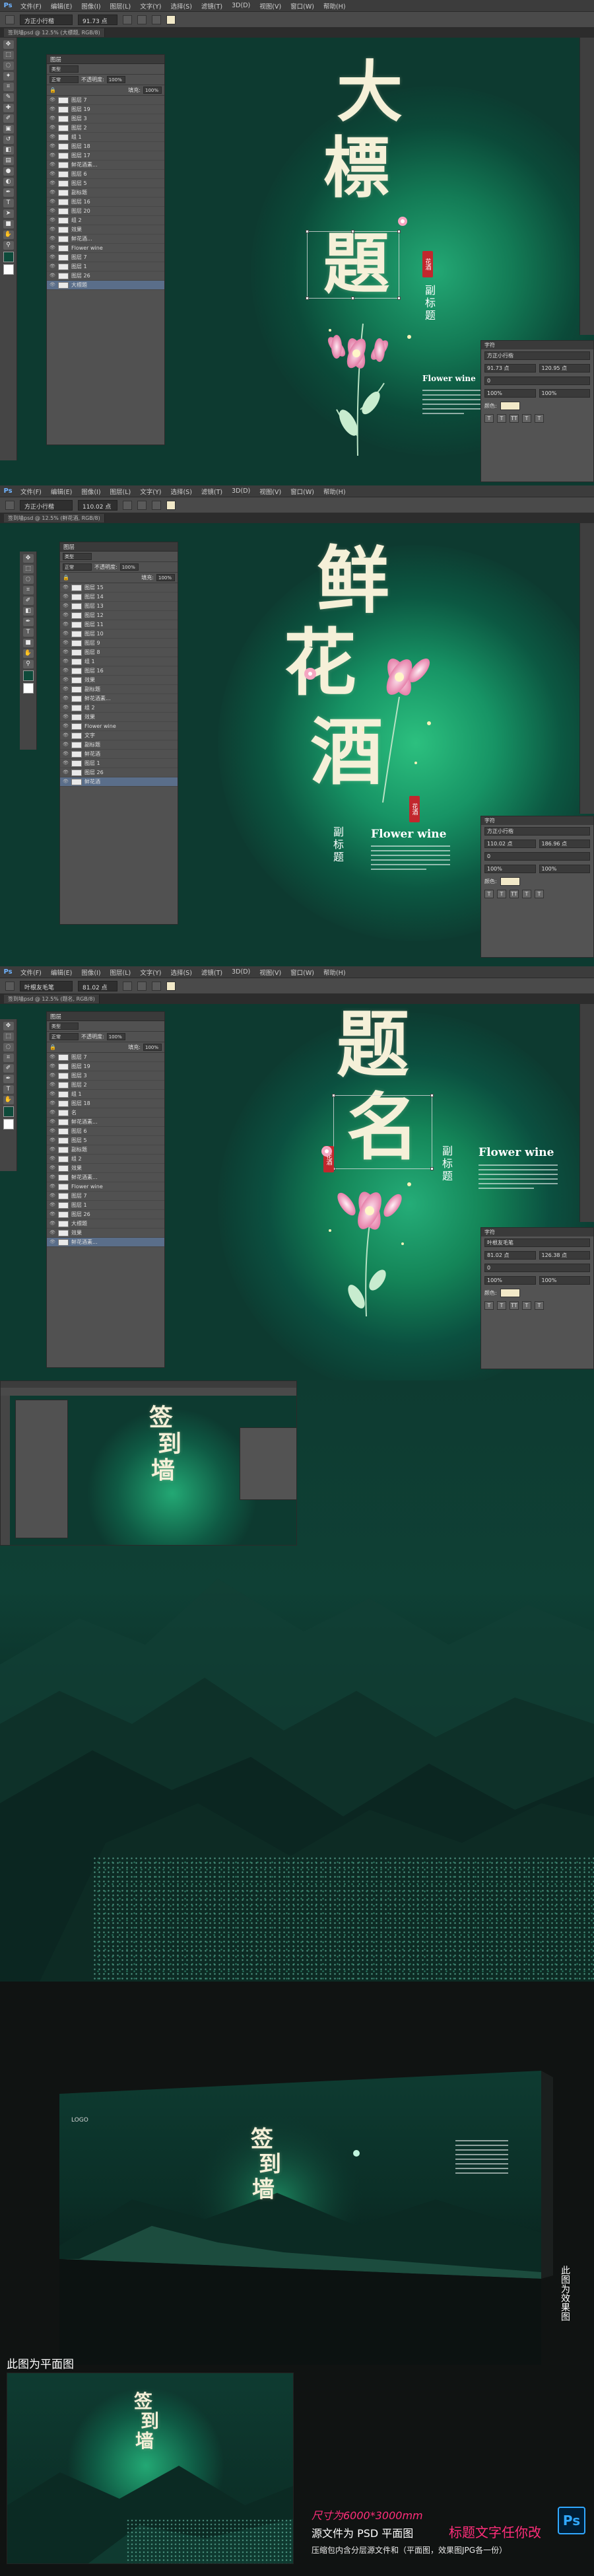  Describe the element at coordinates (55, 518) in the screenshot. I see `doc-tab: 签到墙psd @ 12.5% (鲜花酒, RGB/8)` at that location.